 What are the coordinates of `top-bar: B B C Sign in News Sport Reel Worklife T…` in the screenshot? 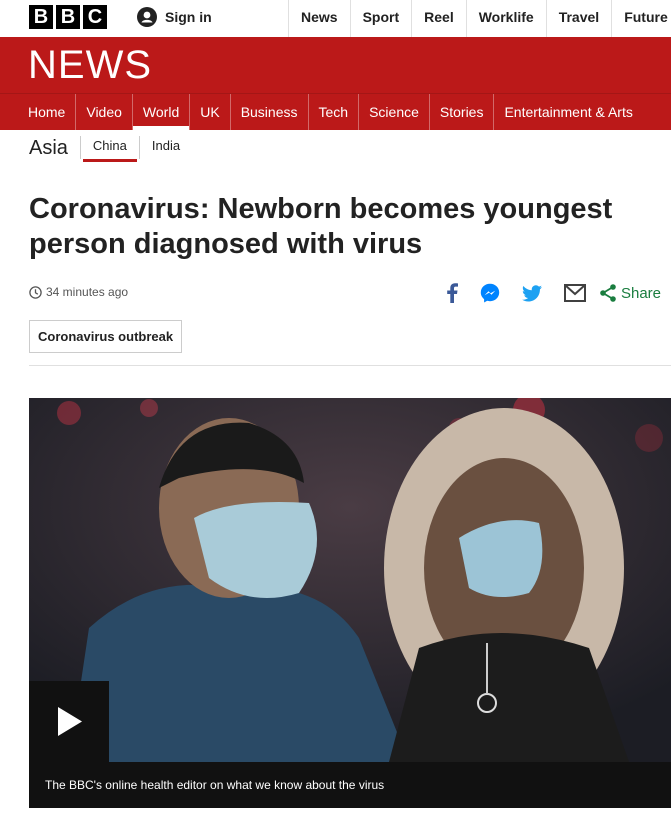 It's located at (335, 19).